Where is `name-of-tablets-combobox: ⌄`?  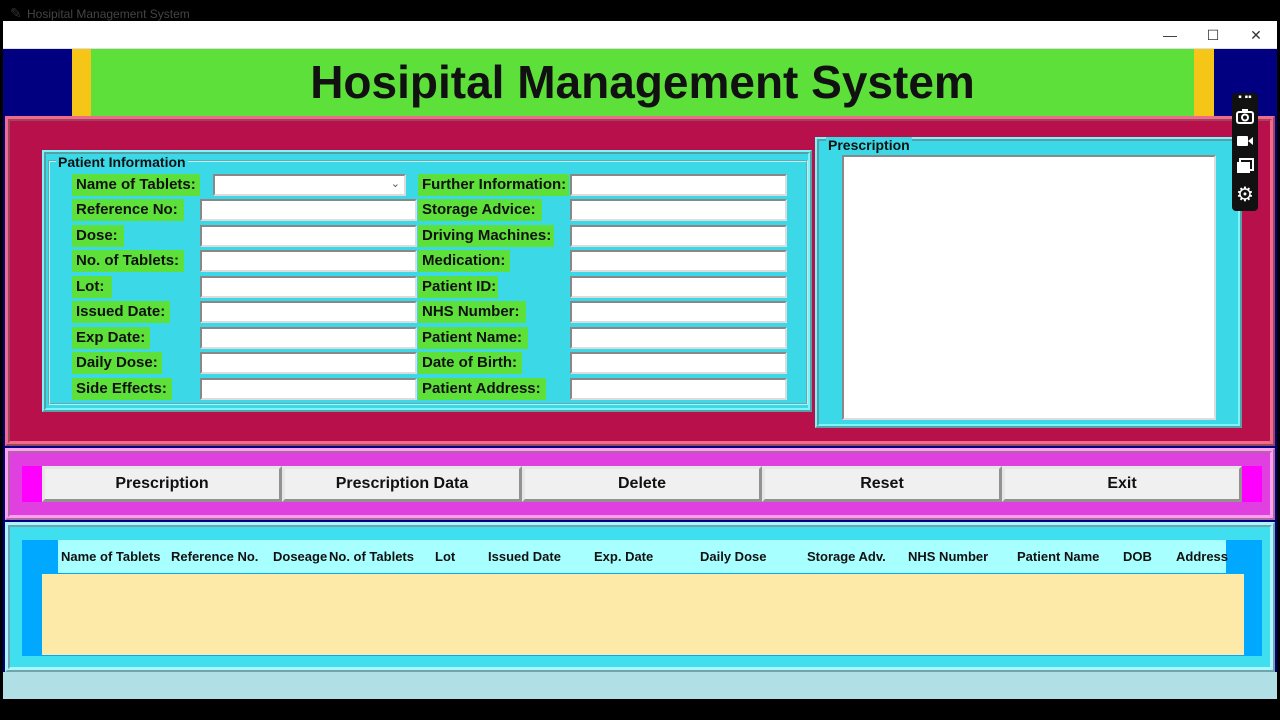
name-of-tablets-combobox: ⌄ is located at coordinates (309, 185).